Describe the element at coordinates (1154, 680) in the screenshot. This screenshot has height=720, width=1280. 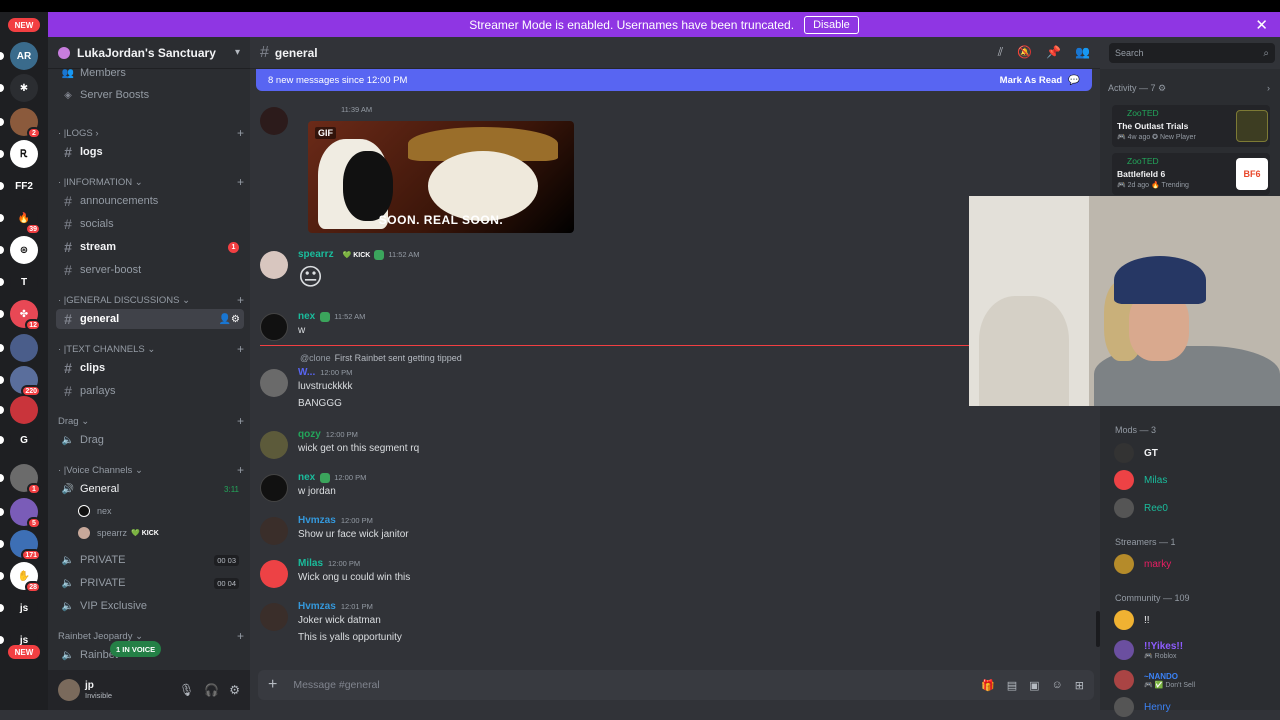
I see `member-item: ~NANDO 🎮 ✅ Don't Sell` at that location.